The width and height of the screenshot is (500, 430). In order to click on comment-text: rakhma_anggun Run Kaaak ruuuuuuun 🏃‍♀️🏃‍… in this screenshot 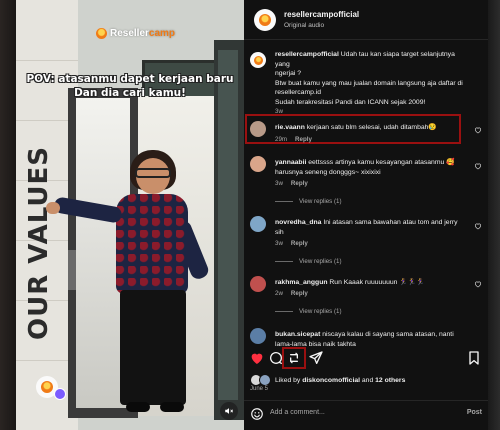, I will do `click(373, 283)`.